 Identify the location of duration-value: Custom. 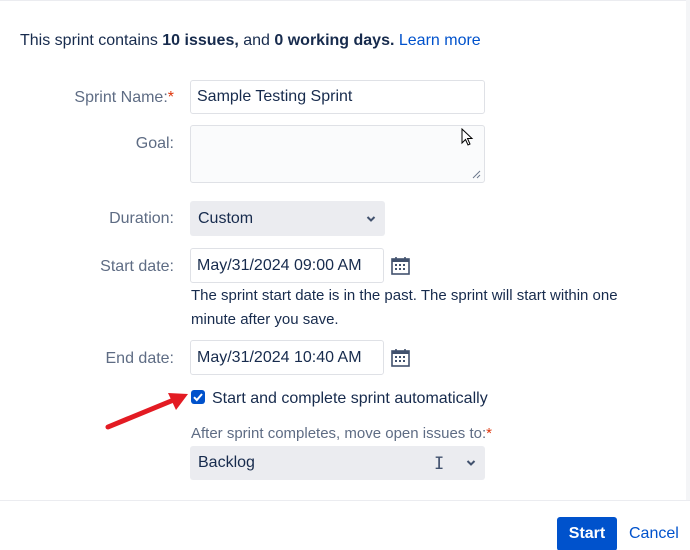
(226, 218).